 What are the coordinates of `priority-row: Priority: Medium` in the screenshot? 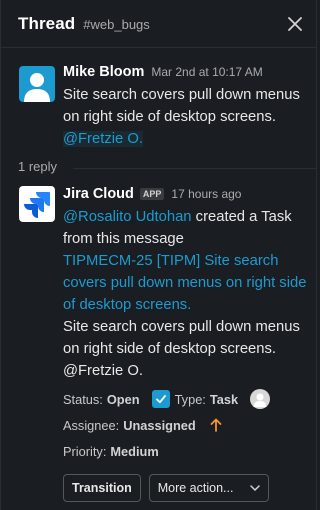 It's located at (185, 451).